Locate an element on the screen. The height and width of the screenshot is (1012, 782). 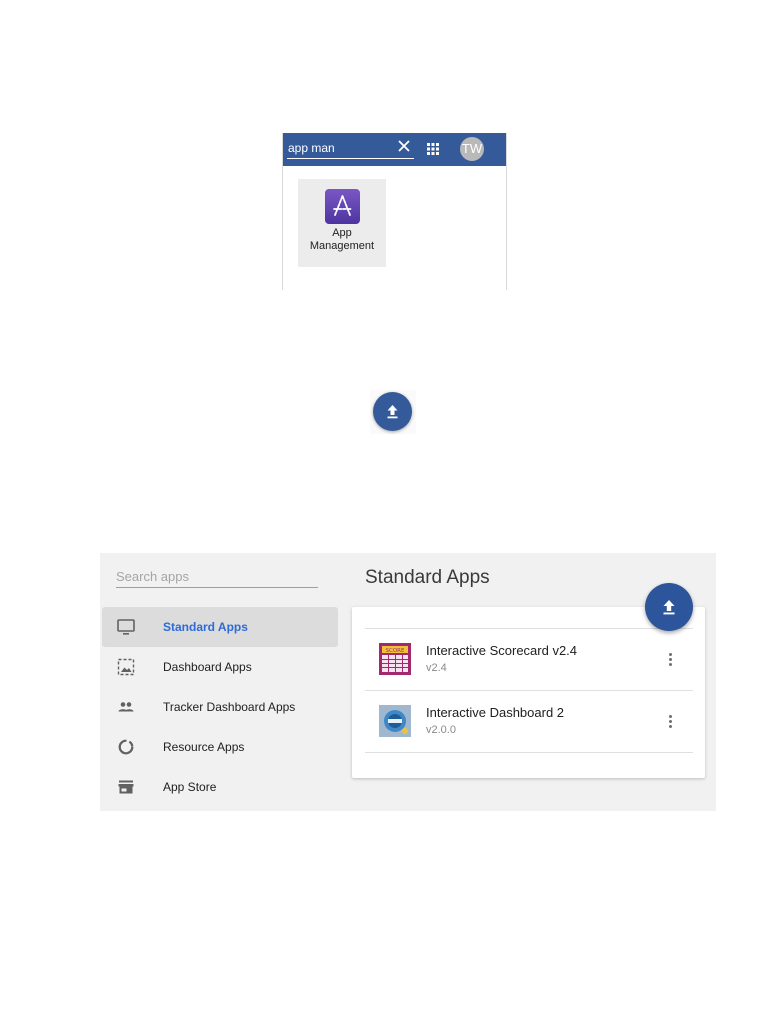
store-icon is located at coordinates (126, 787).